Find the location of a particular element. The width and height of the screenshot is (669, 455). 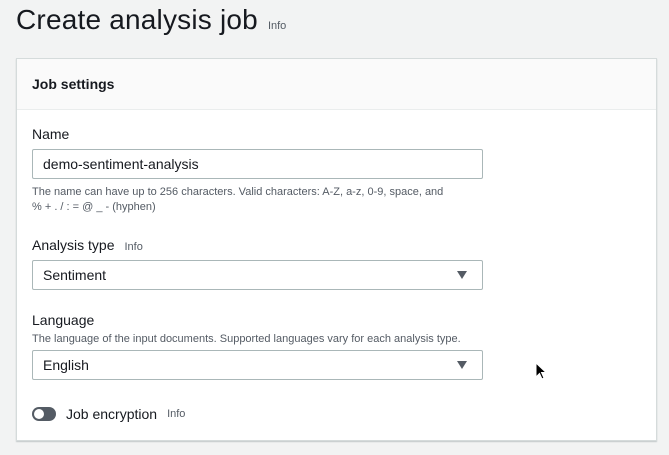

language-label-row: Language is located at coordinates (63, 320).